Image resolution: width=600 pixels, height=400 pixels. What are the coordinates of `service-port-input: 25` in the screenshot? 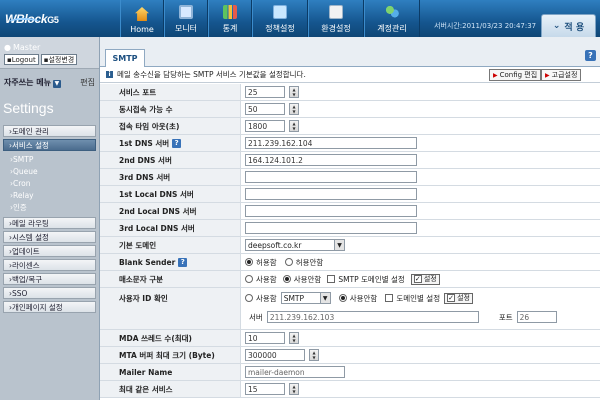 It's located at (265, 92).